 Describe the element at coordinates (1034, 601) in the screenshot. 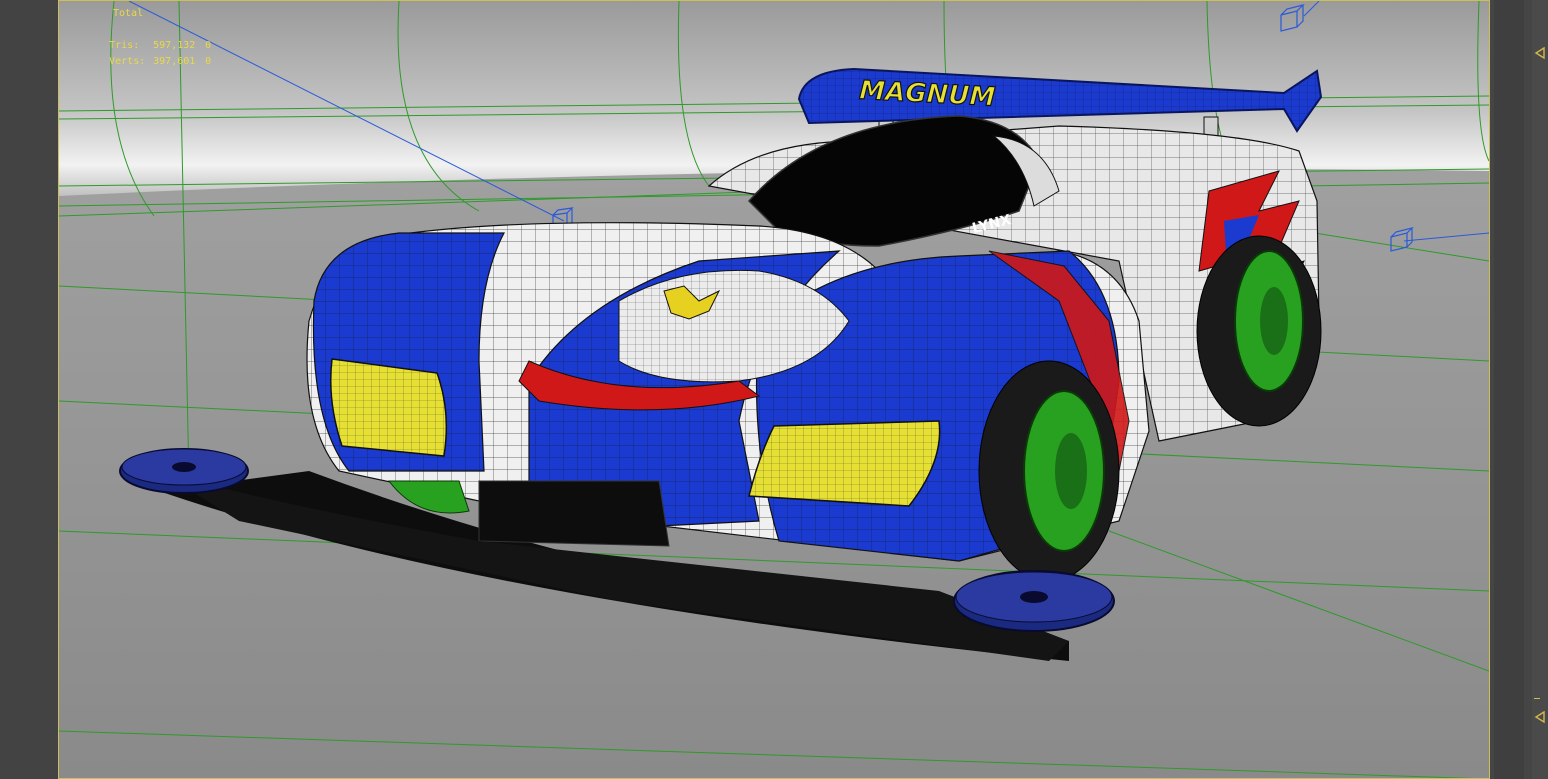

I see `guide-roller-right` at that location.